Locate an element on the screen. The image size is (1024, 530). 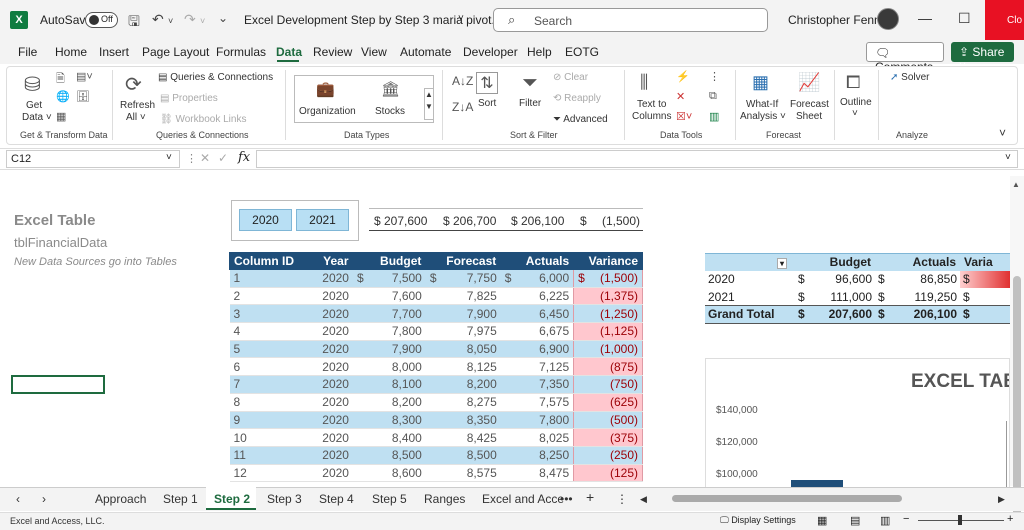
refresh-all-dropdown: All ˅ is located at coordinates (136, 117).